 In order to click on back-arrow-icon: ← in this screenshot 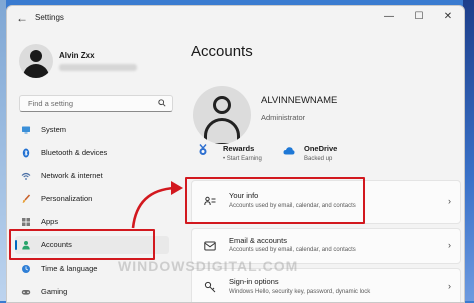, I will do `click(22, 18)`.